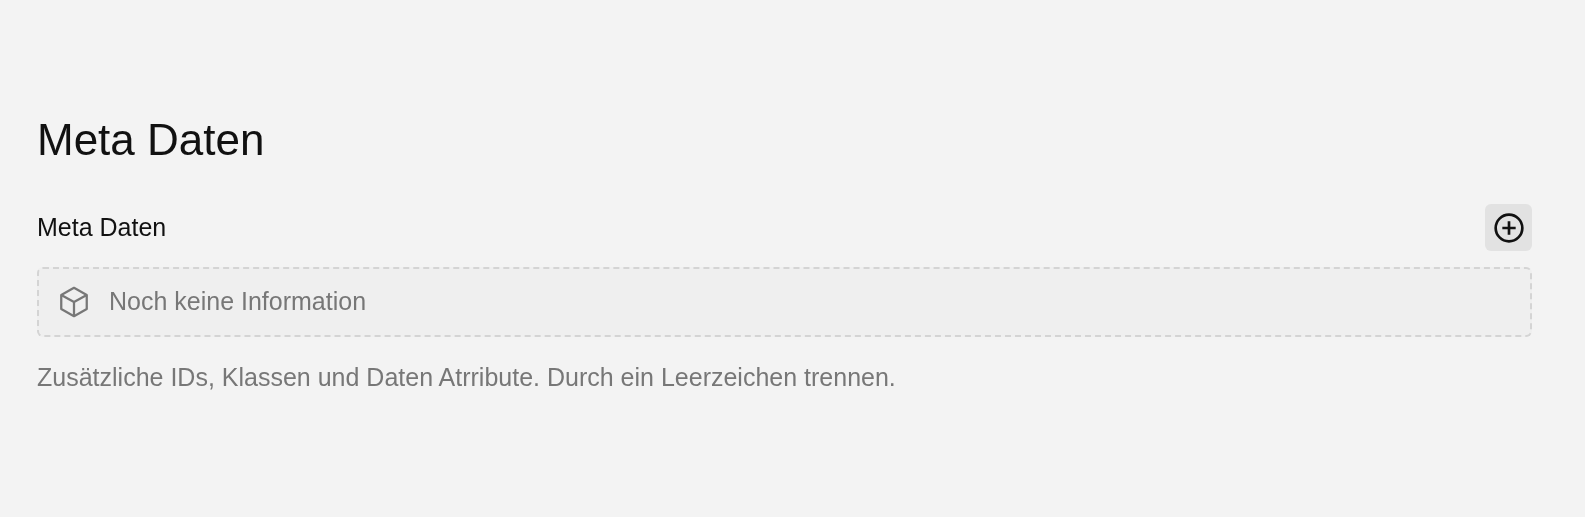  Describe the element at coordinates (238, 302) in the screenshot. I see `empty-state-text: Noch keine Information` at that location.